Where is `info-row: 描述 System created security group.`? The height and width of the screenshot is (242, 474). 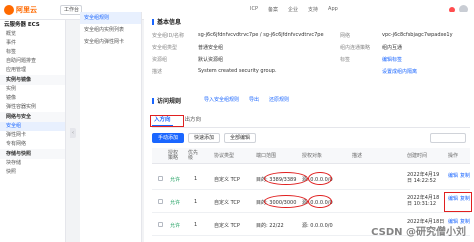 info-row: 描述 System created security group. is located at coordinates (214, 71).